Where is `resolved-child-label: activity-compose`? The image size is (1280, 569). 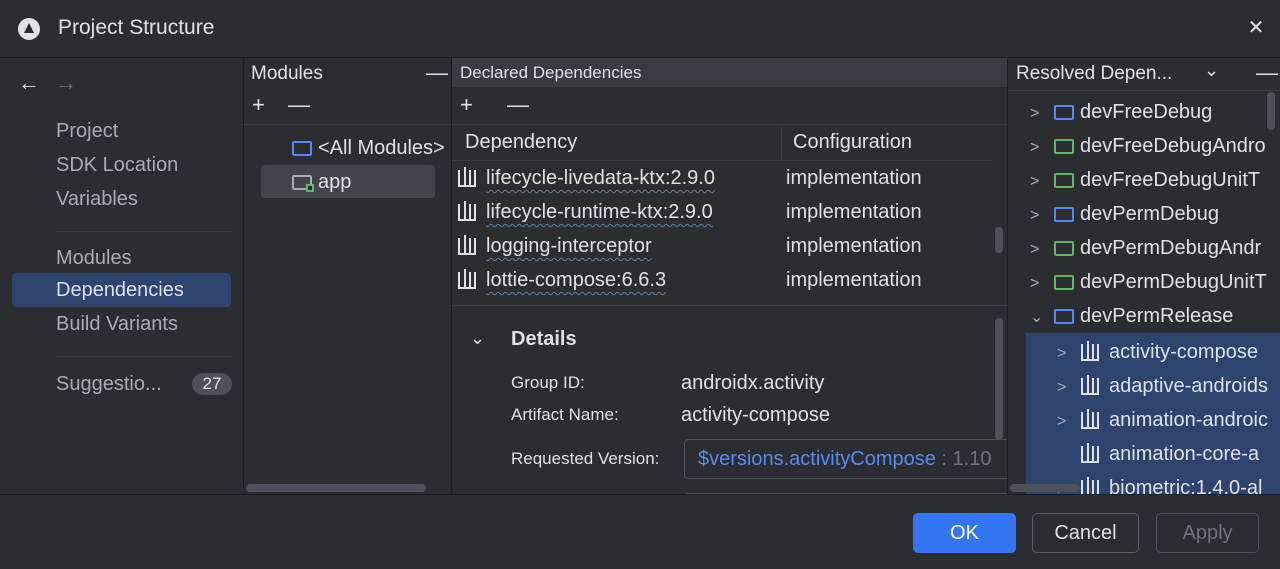
resolved-child-label: activity-compose is located at coordinates (1183, 352).